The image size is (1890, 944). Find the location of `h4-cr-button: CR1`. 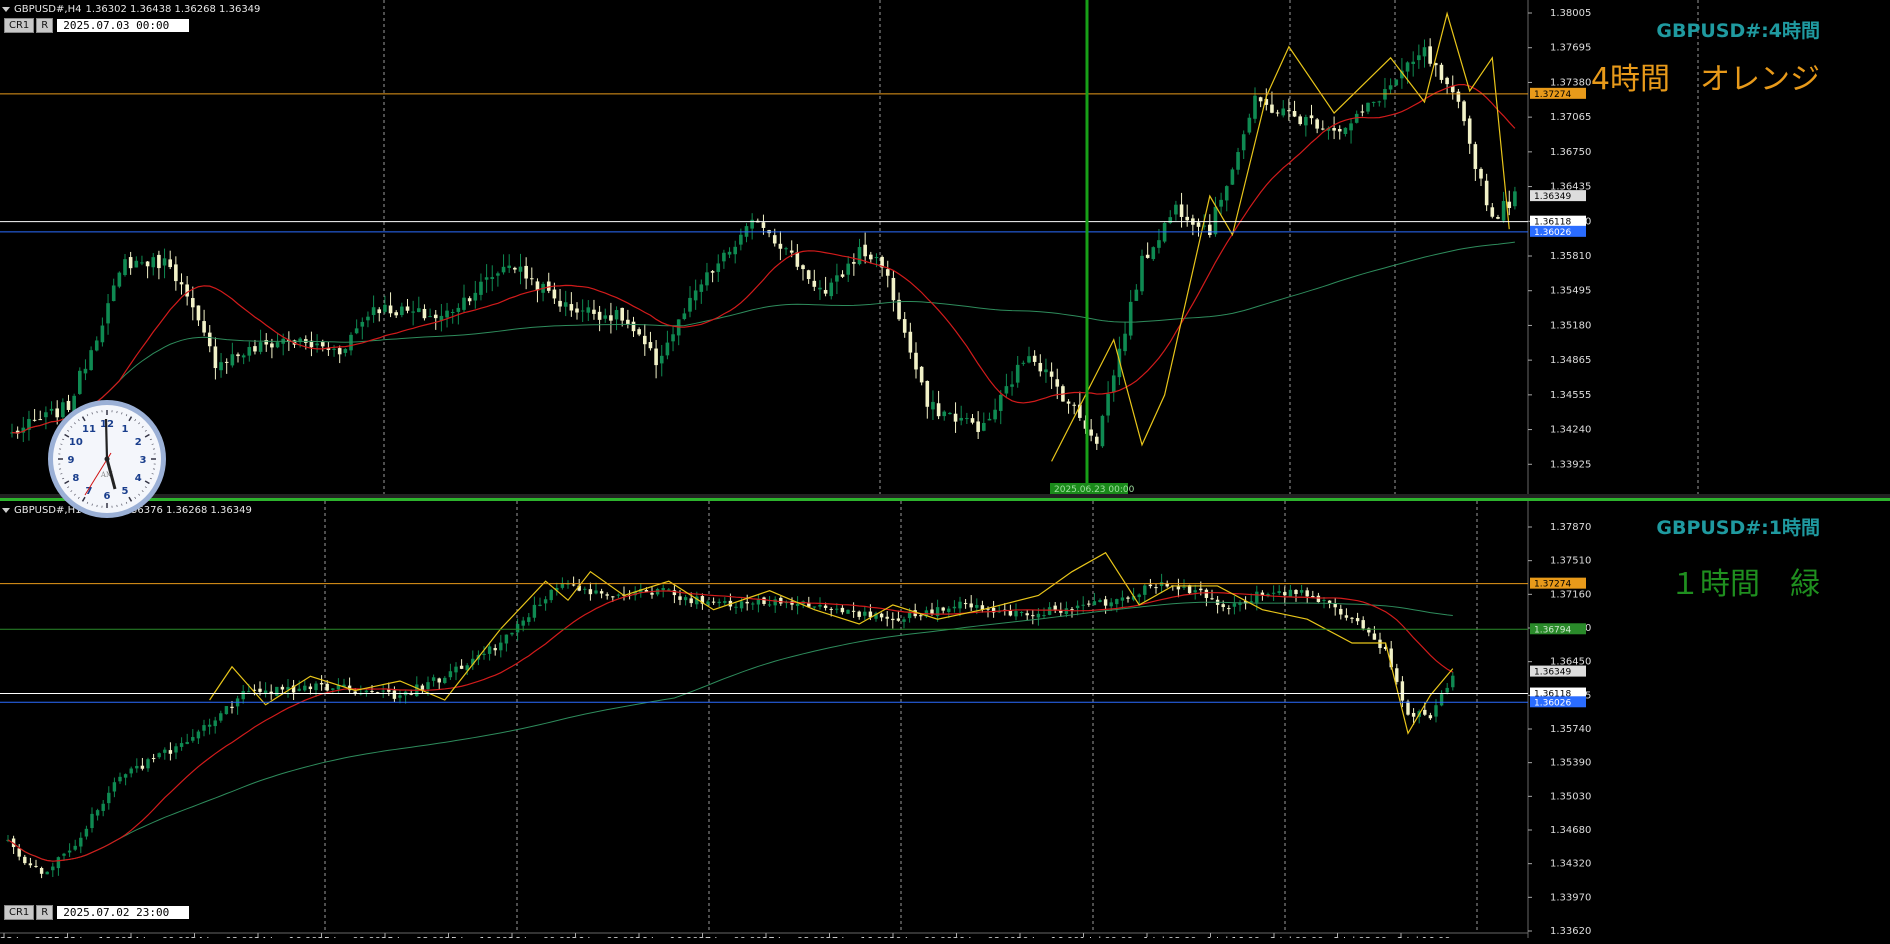

h4-cr-button: CR1 is located at coordinates (19, 25).